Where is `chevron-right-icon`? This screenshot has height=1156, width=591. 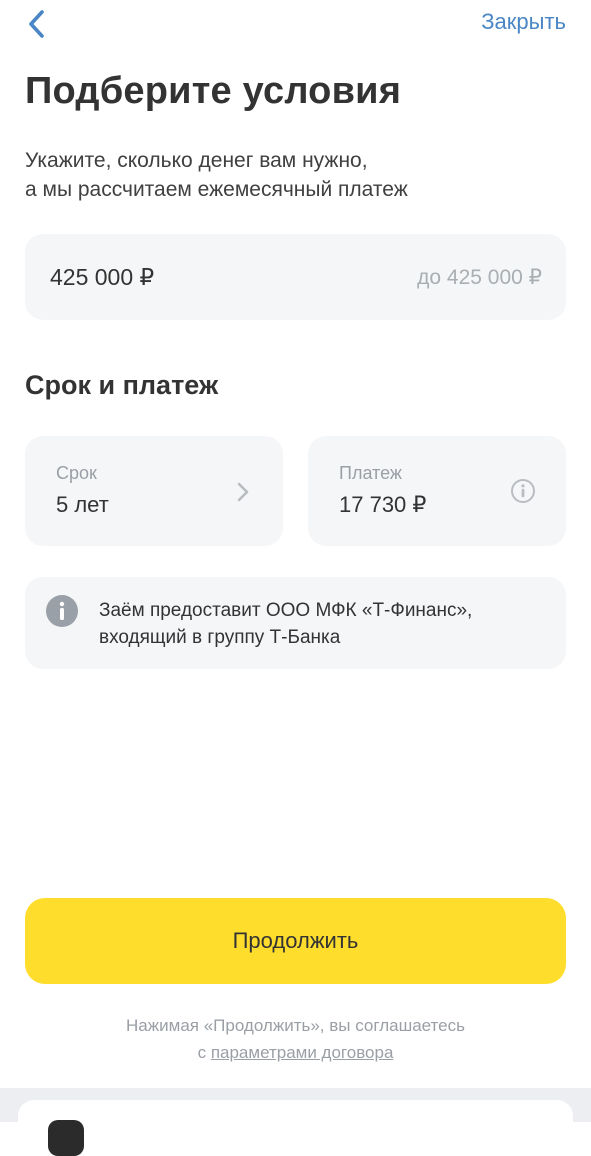 chevron-right-icon is located at coordinates (243, 492).